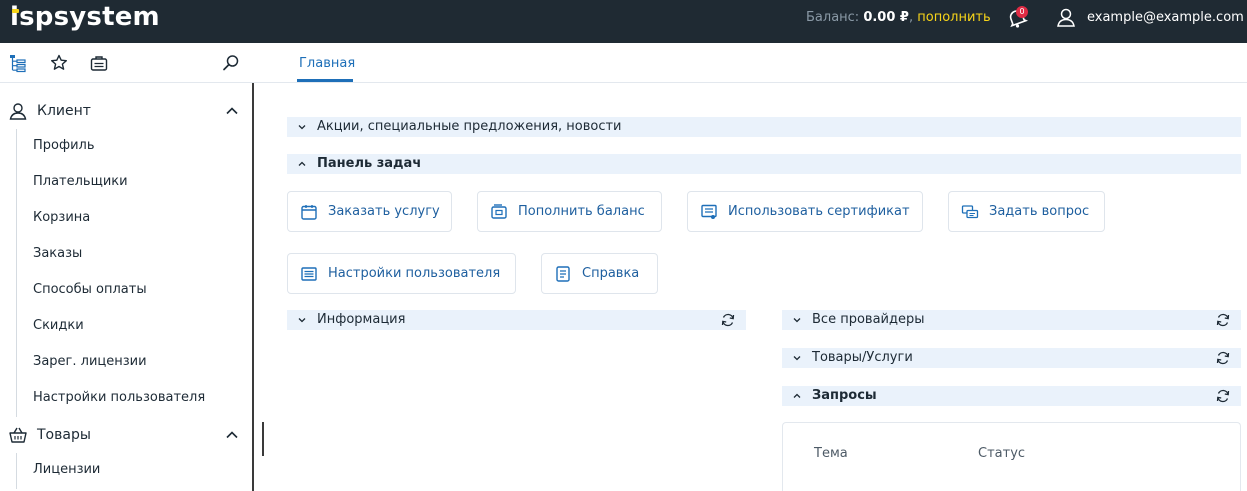  Describe the element at coordinates (844, 395) in the screenshot. I see `section-title: Запросы` at that location.